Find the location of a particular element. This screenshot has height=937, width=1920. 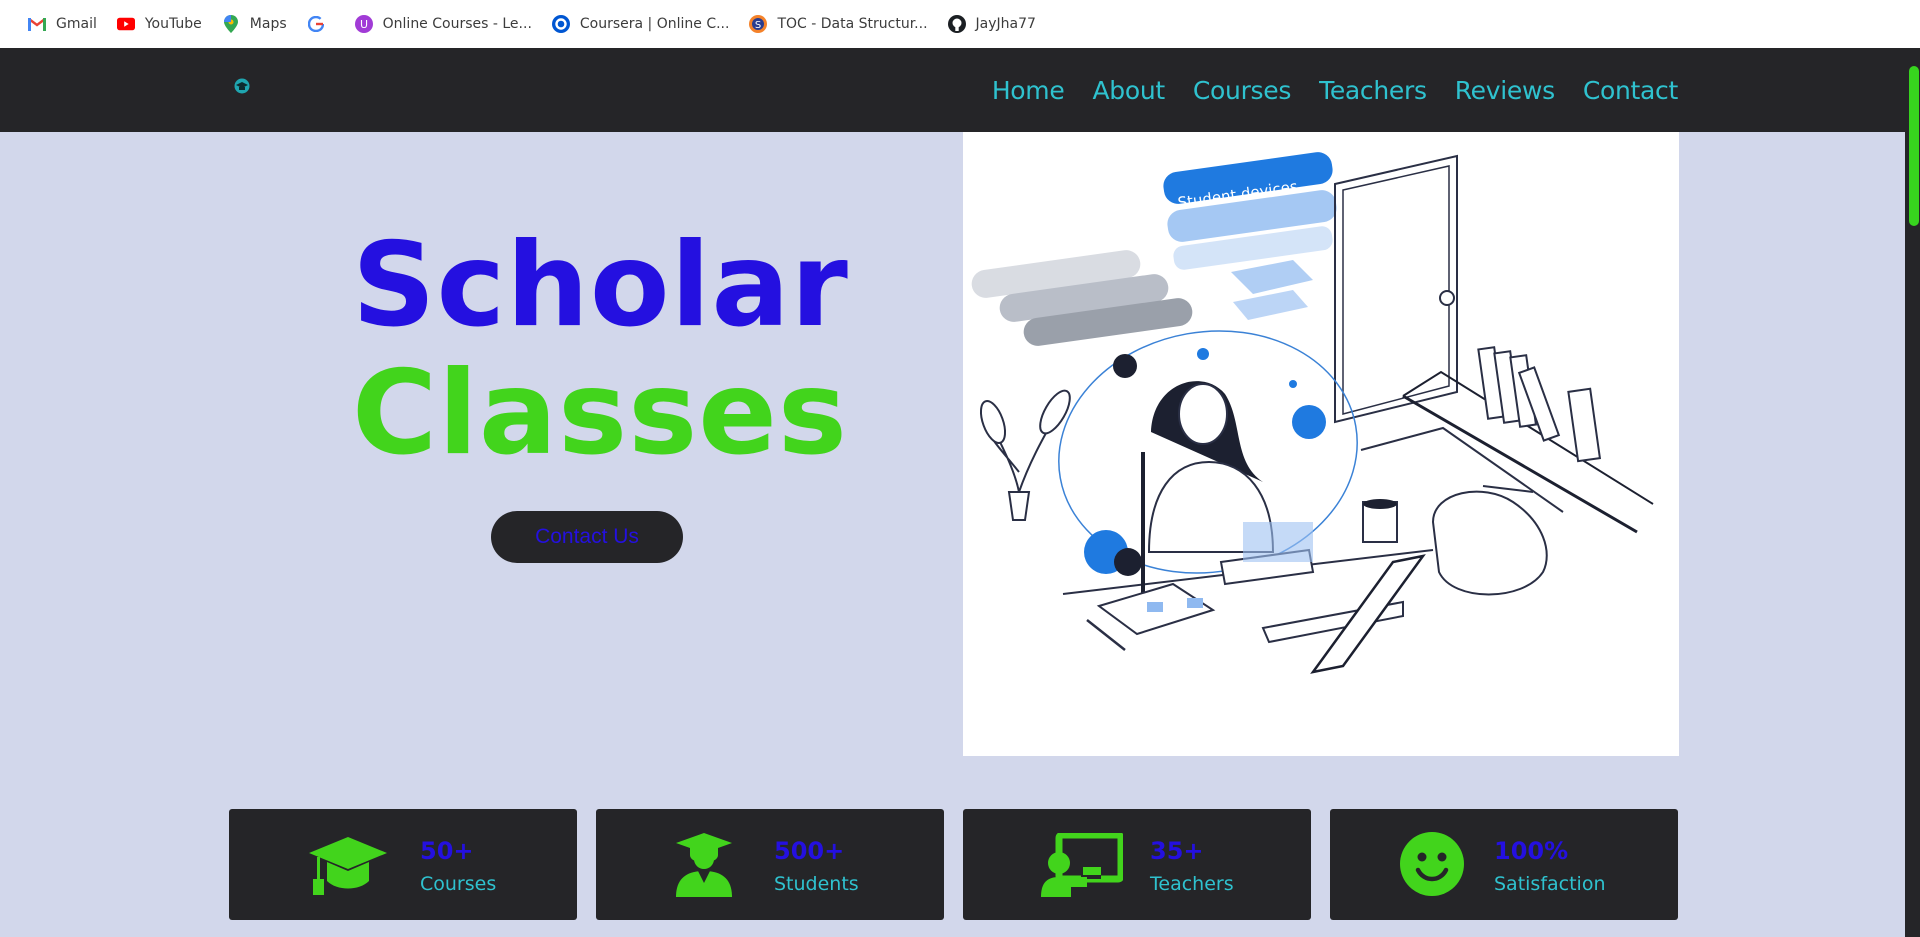

toc-icon: S is located at coordinates (758, 24).